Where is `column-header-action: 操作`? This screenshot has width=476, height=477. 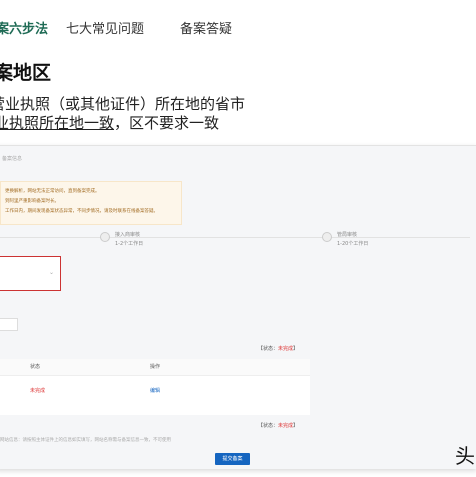 column-header-action: 操作 is located at coordinates (155, 367).